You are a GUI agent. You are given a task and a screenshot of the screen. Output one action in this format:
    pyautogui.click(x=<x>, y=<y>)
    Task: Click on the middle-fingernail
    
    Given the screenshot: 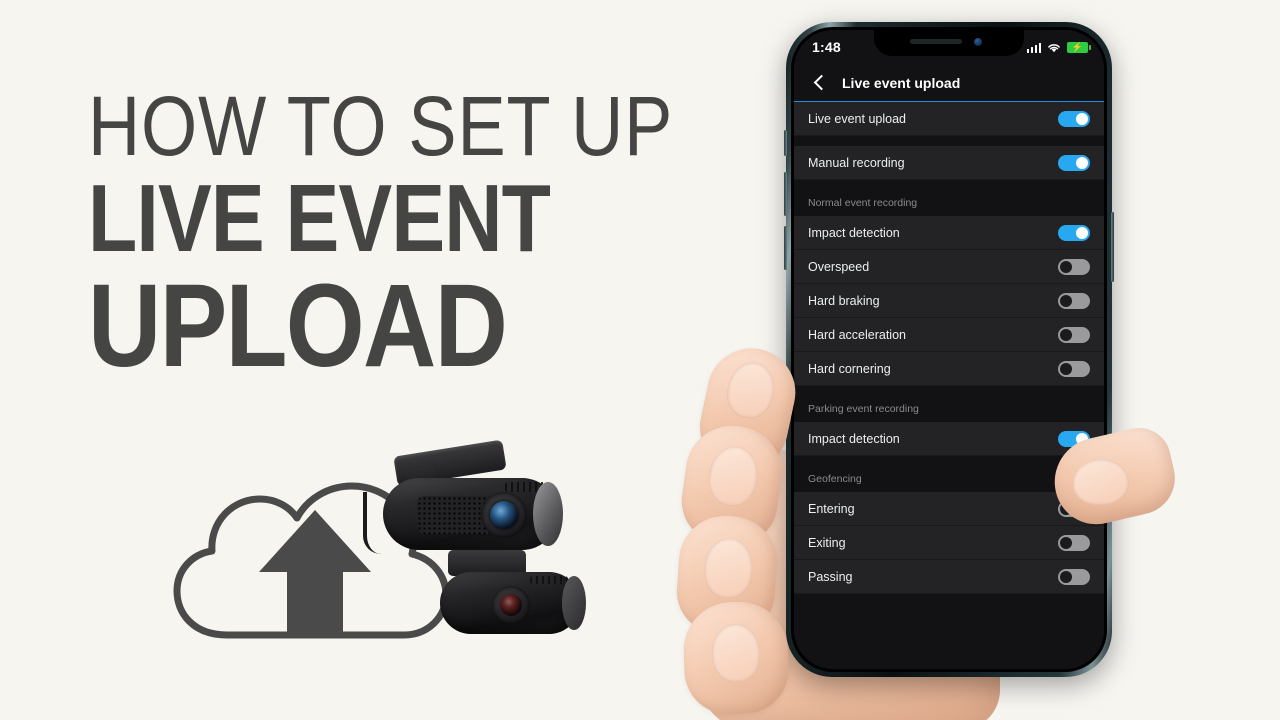 What is the action you would take?
    pyautogui.click(x=733, y=476)
    